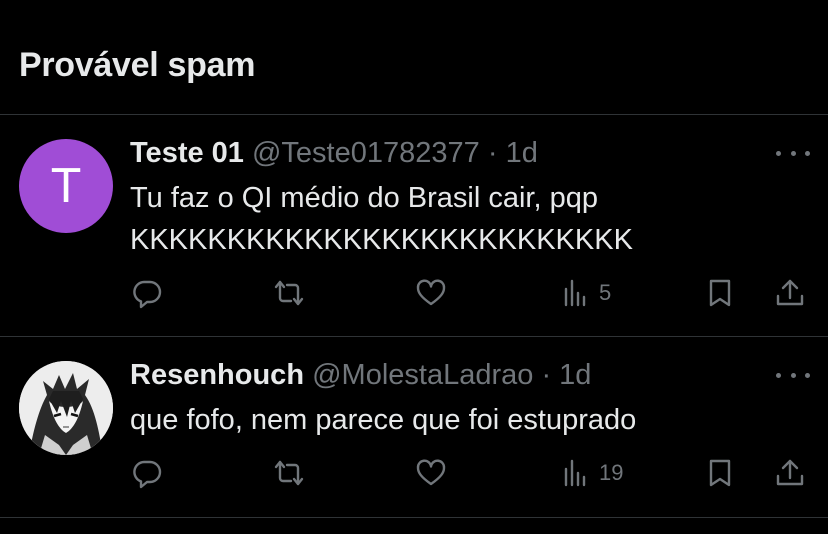  Describe the element at coordinates (137, 65) in the screenshot. I see `section-title: Provável spam` at that location.